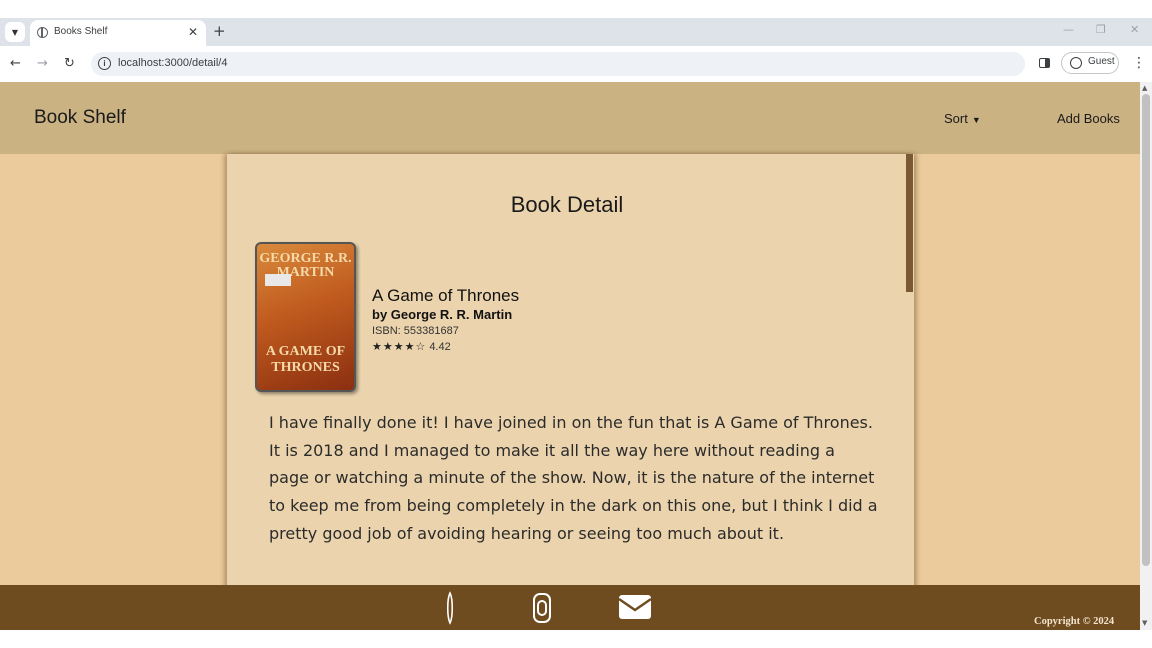 This screenshot has height=648, width=1152. I want to click on rating-value: 4.42, so click(440, 347).